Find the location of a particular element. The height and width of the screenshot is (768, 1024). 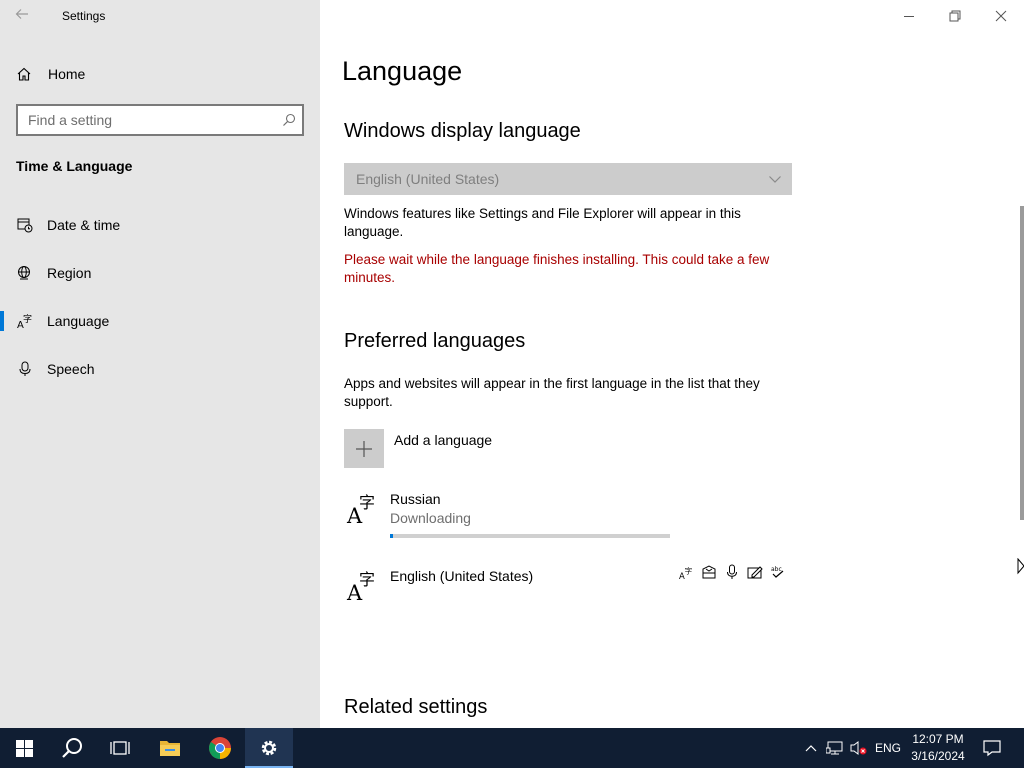

gear-icon is located at coordinates (269, 748).